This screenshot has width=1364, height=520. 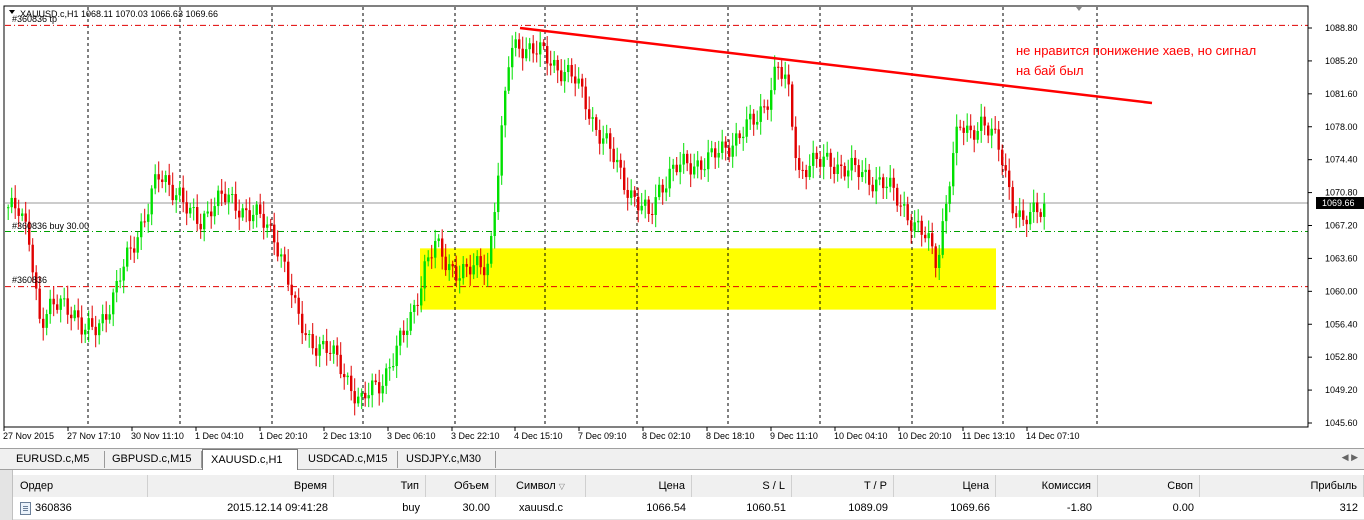 I want to click on col-symbol: Символ ▽, so click(x=541, y=486).